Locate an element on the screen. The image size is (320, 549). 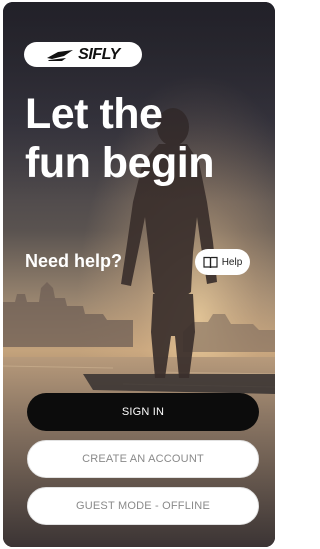
create-account-label: CREATE AN ACCOUNT is located at coordinates (143, 459).